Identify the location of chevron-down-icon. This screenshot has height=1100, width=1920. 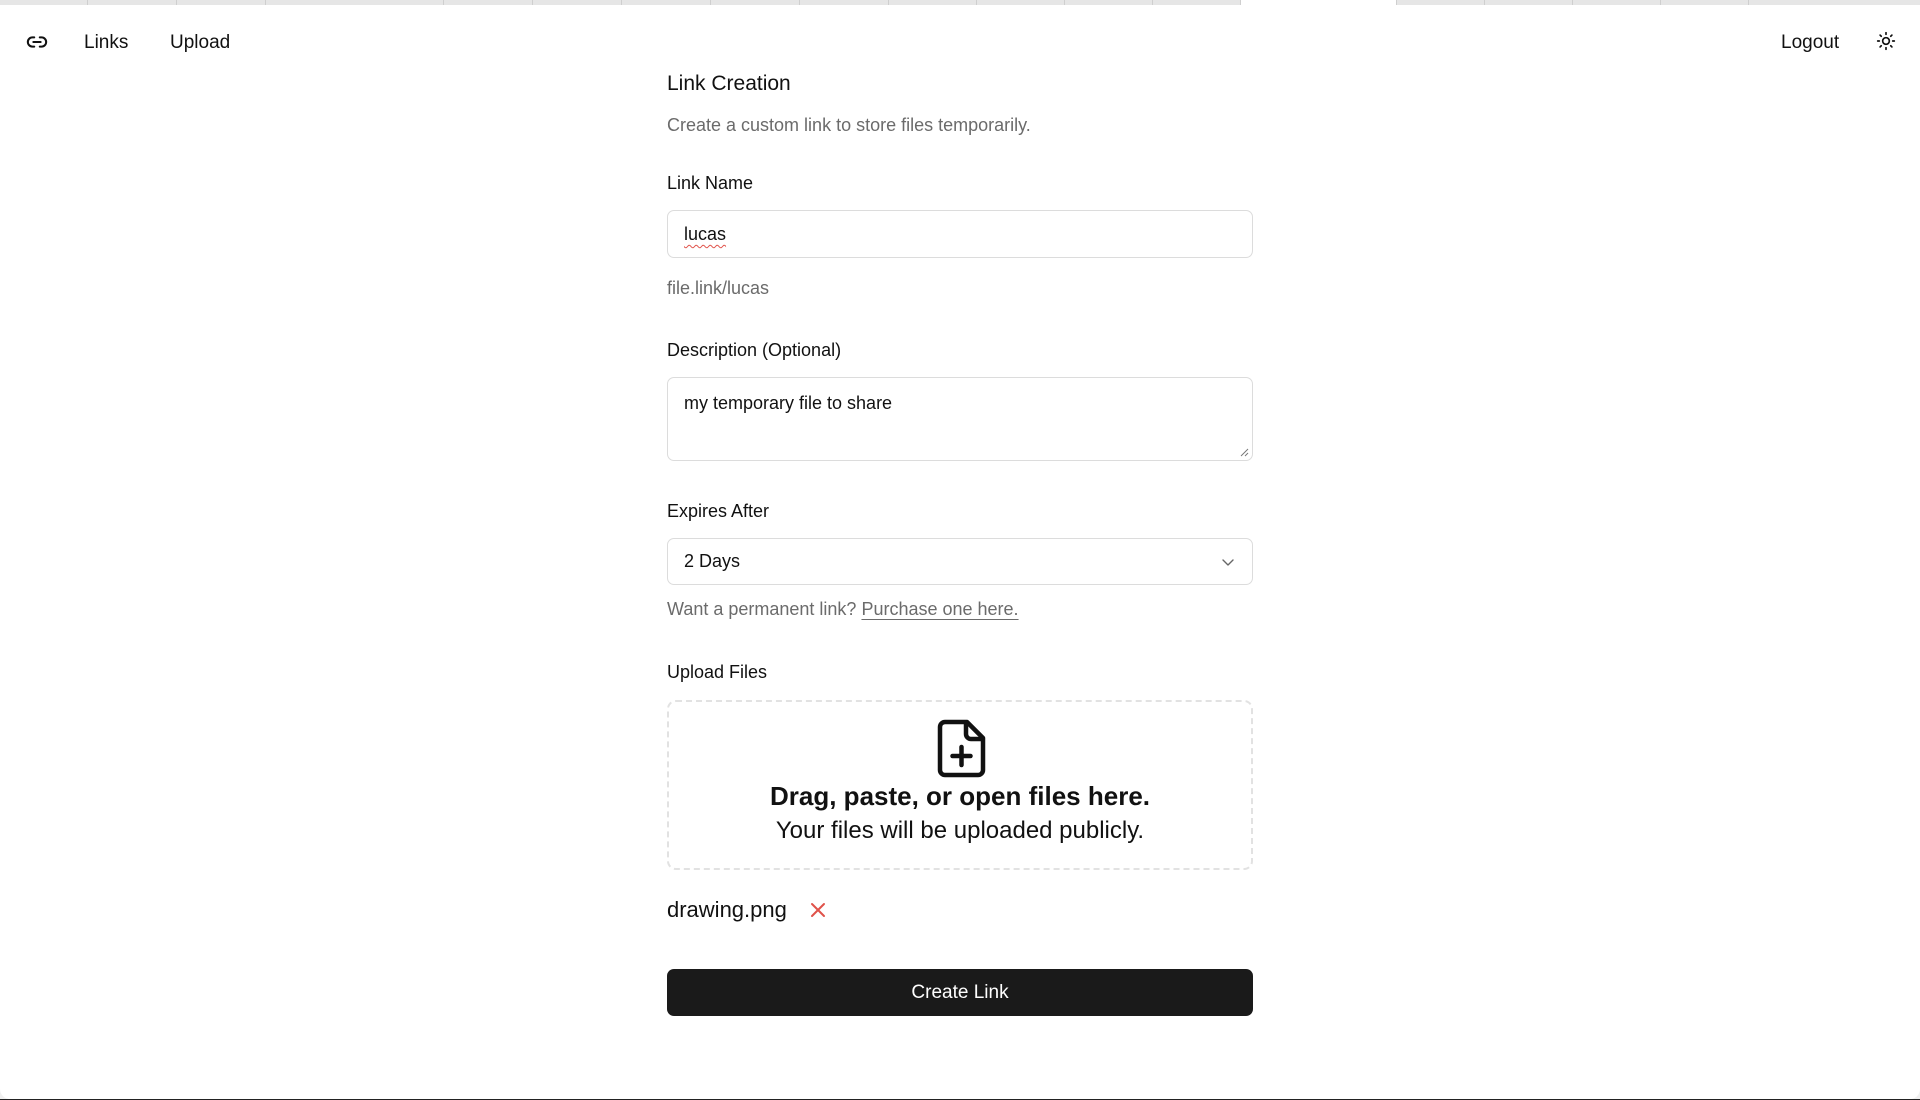
(1228, 562).